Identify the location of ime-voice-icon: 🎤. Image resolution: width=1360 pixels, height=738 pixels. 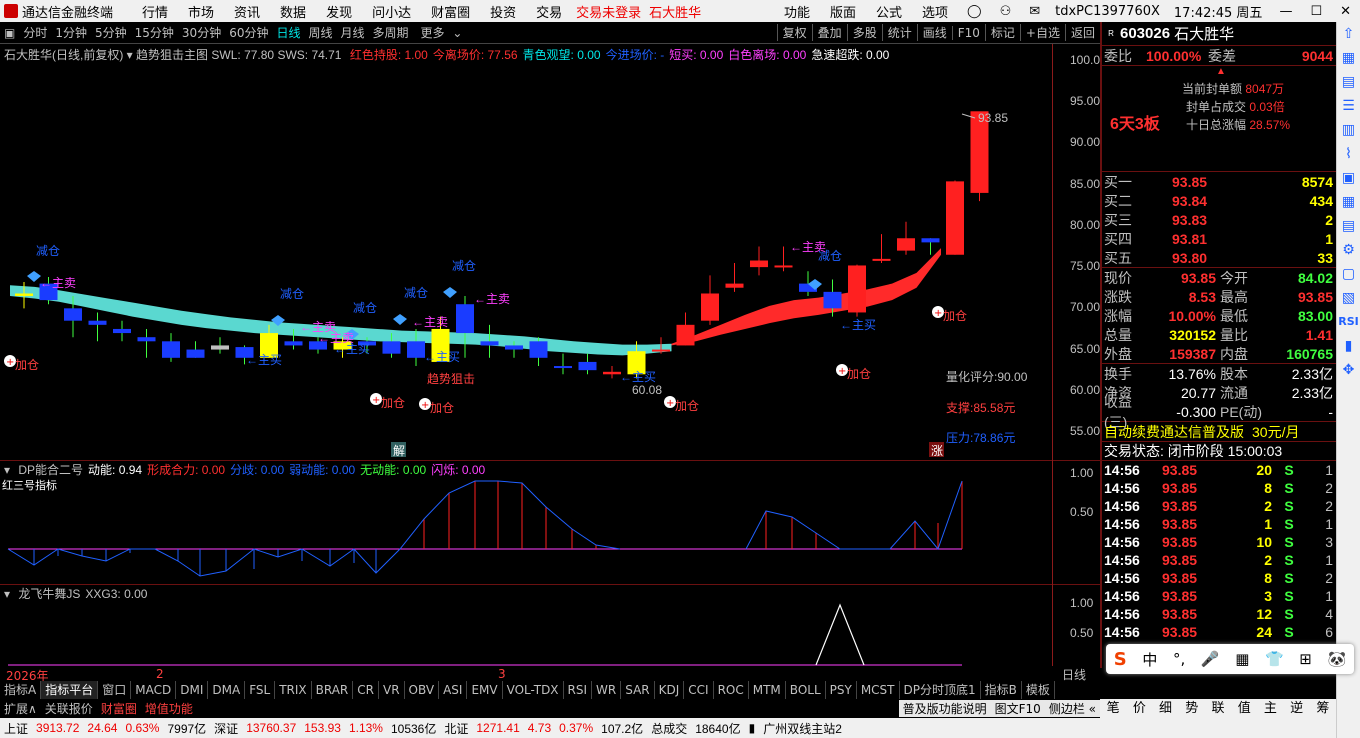
(1210, 659).